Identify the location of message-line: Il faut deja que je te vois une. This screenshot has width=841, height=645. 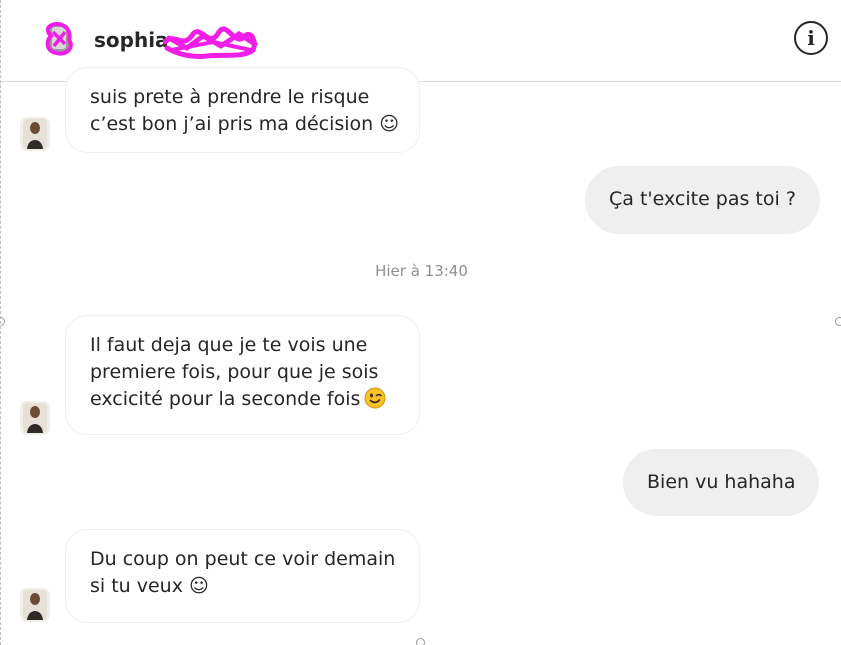
(229, 345).